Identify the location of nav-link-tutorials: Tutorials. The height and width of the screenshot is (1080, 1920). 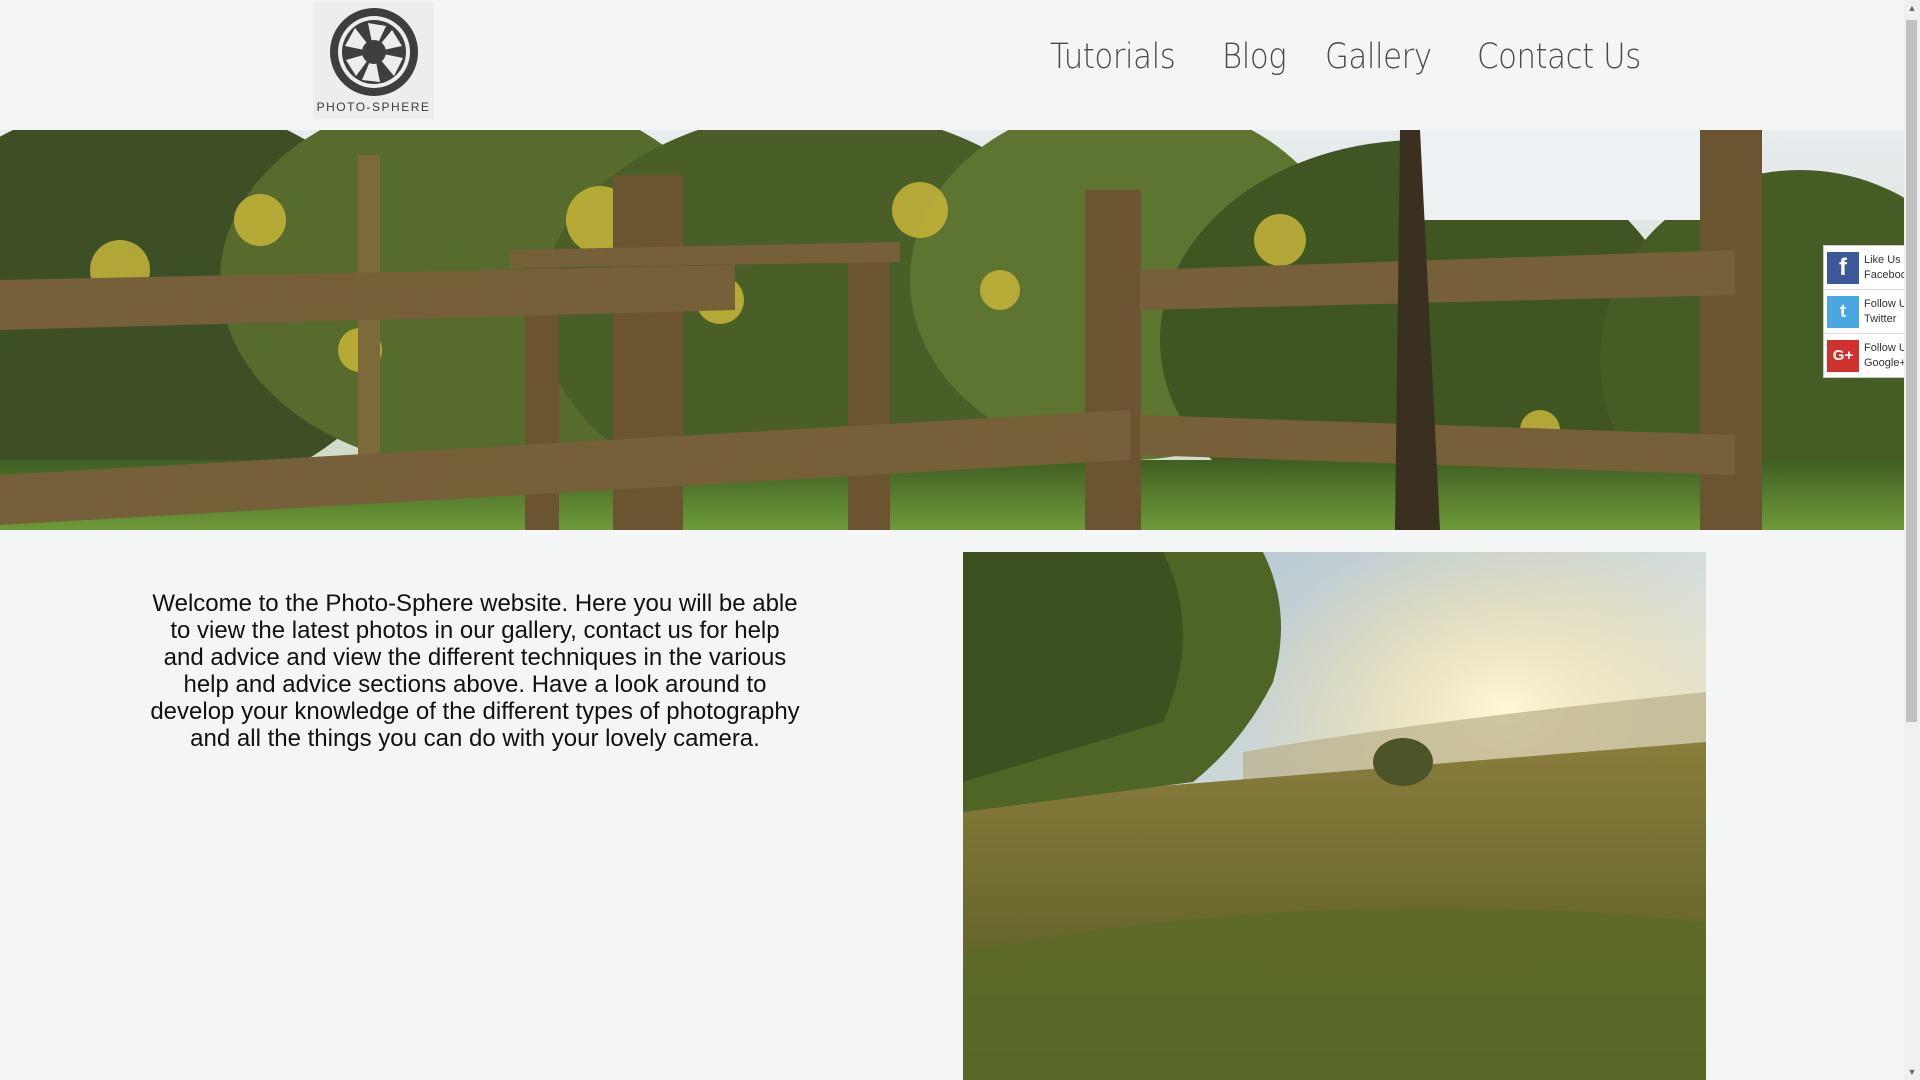
(1113, 57).